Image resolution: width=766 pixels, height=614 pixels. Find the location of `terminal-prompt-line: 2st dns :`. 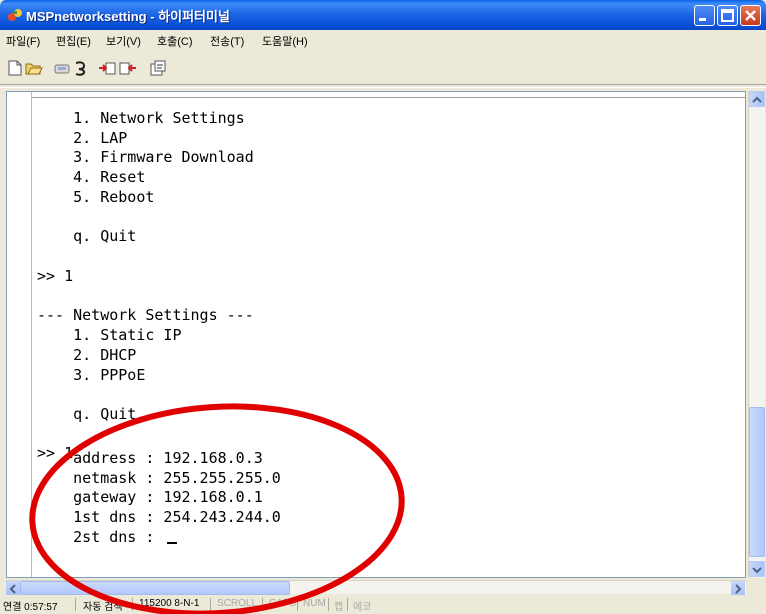

terminal-prompt-line: 2st dns : is located at coordinates (107, 538).